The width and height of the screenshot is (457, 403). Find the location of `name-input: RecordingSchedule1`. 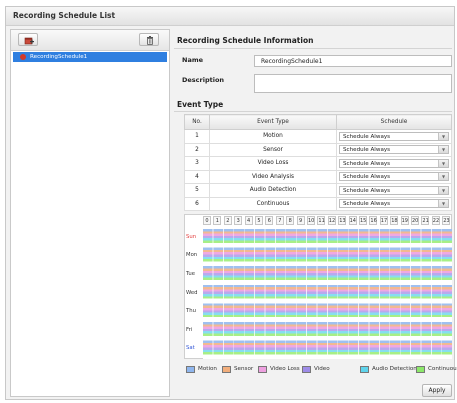

name-input: RecordingSchedule1 is located at coordinates (353, 61).